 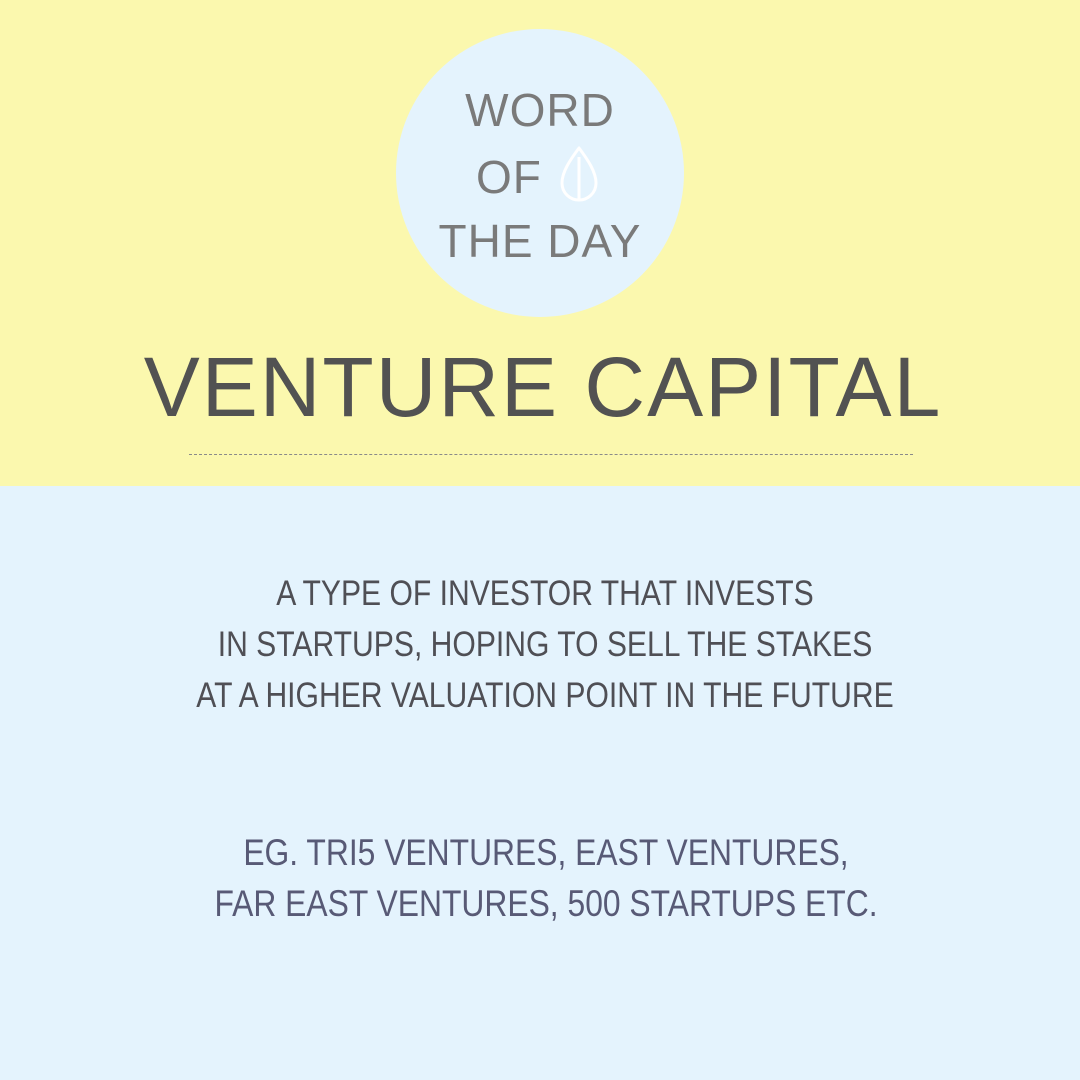 I want to click on badge-of-label: OF, so click(x=509, y=177).